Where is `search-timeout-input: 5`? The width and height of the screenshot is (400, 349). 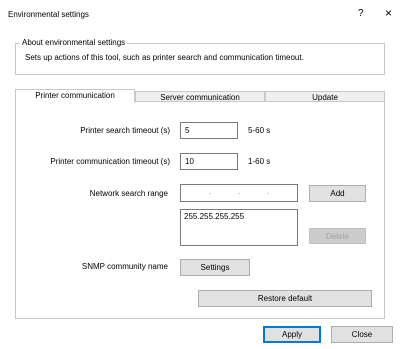 search-timeout-input: 5 is located at coordinates (209, 130).